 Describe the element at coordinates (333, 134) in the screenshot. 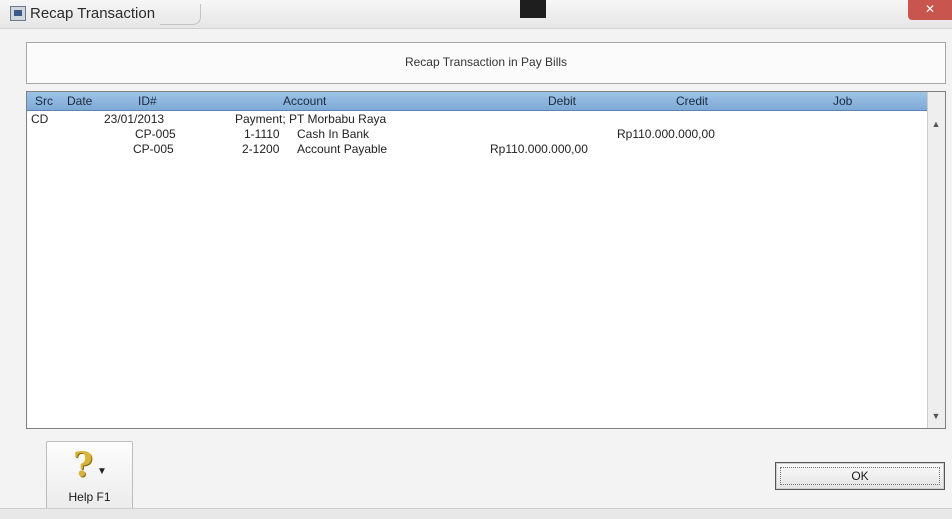

I see `row-account: Cash In Bank` at that location.